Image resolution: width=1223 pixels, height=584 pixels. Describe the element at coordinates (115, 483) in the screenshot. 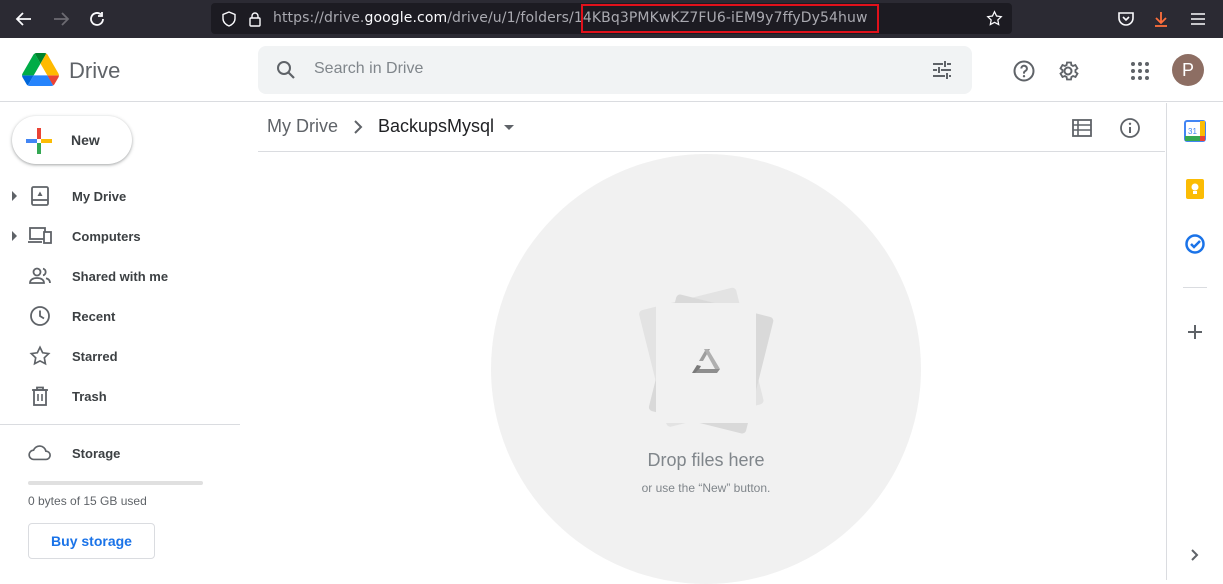

I see `storage-progress-bar` at that location.